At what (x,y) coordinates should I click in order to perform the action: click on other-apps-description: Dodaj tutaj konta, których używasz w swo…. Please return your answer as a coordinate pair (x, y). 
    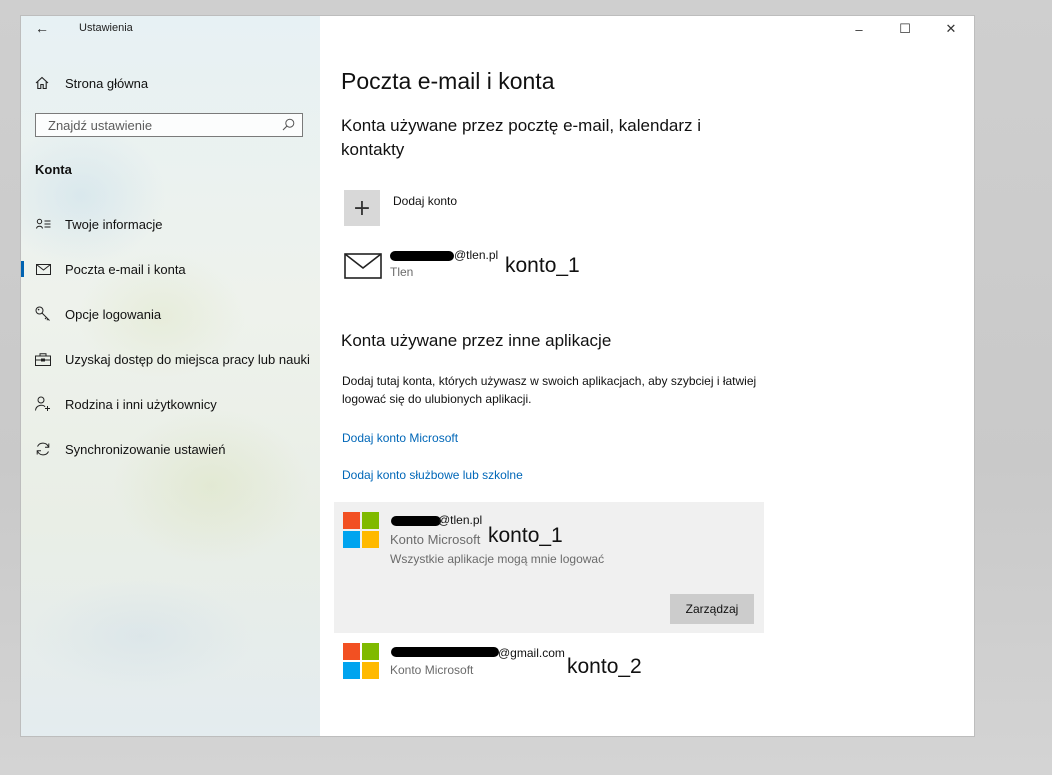
    Looking at the image, I should click on (549, 390).